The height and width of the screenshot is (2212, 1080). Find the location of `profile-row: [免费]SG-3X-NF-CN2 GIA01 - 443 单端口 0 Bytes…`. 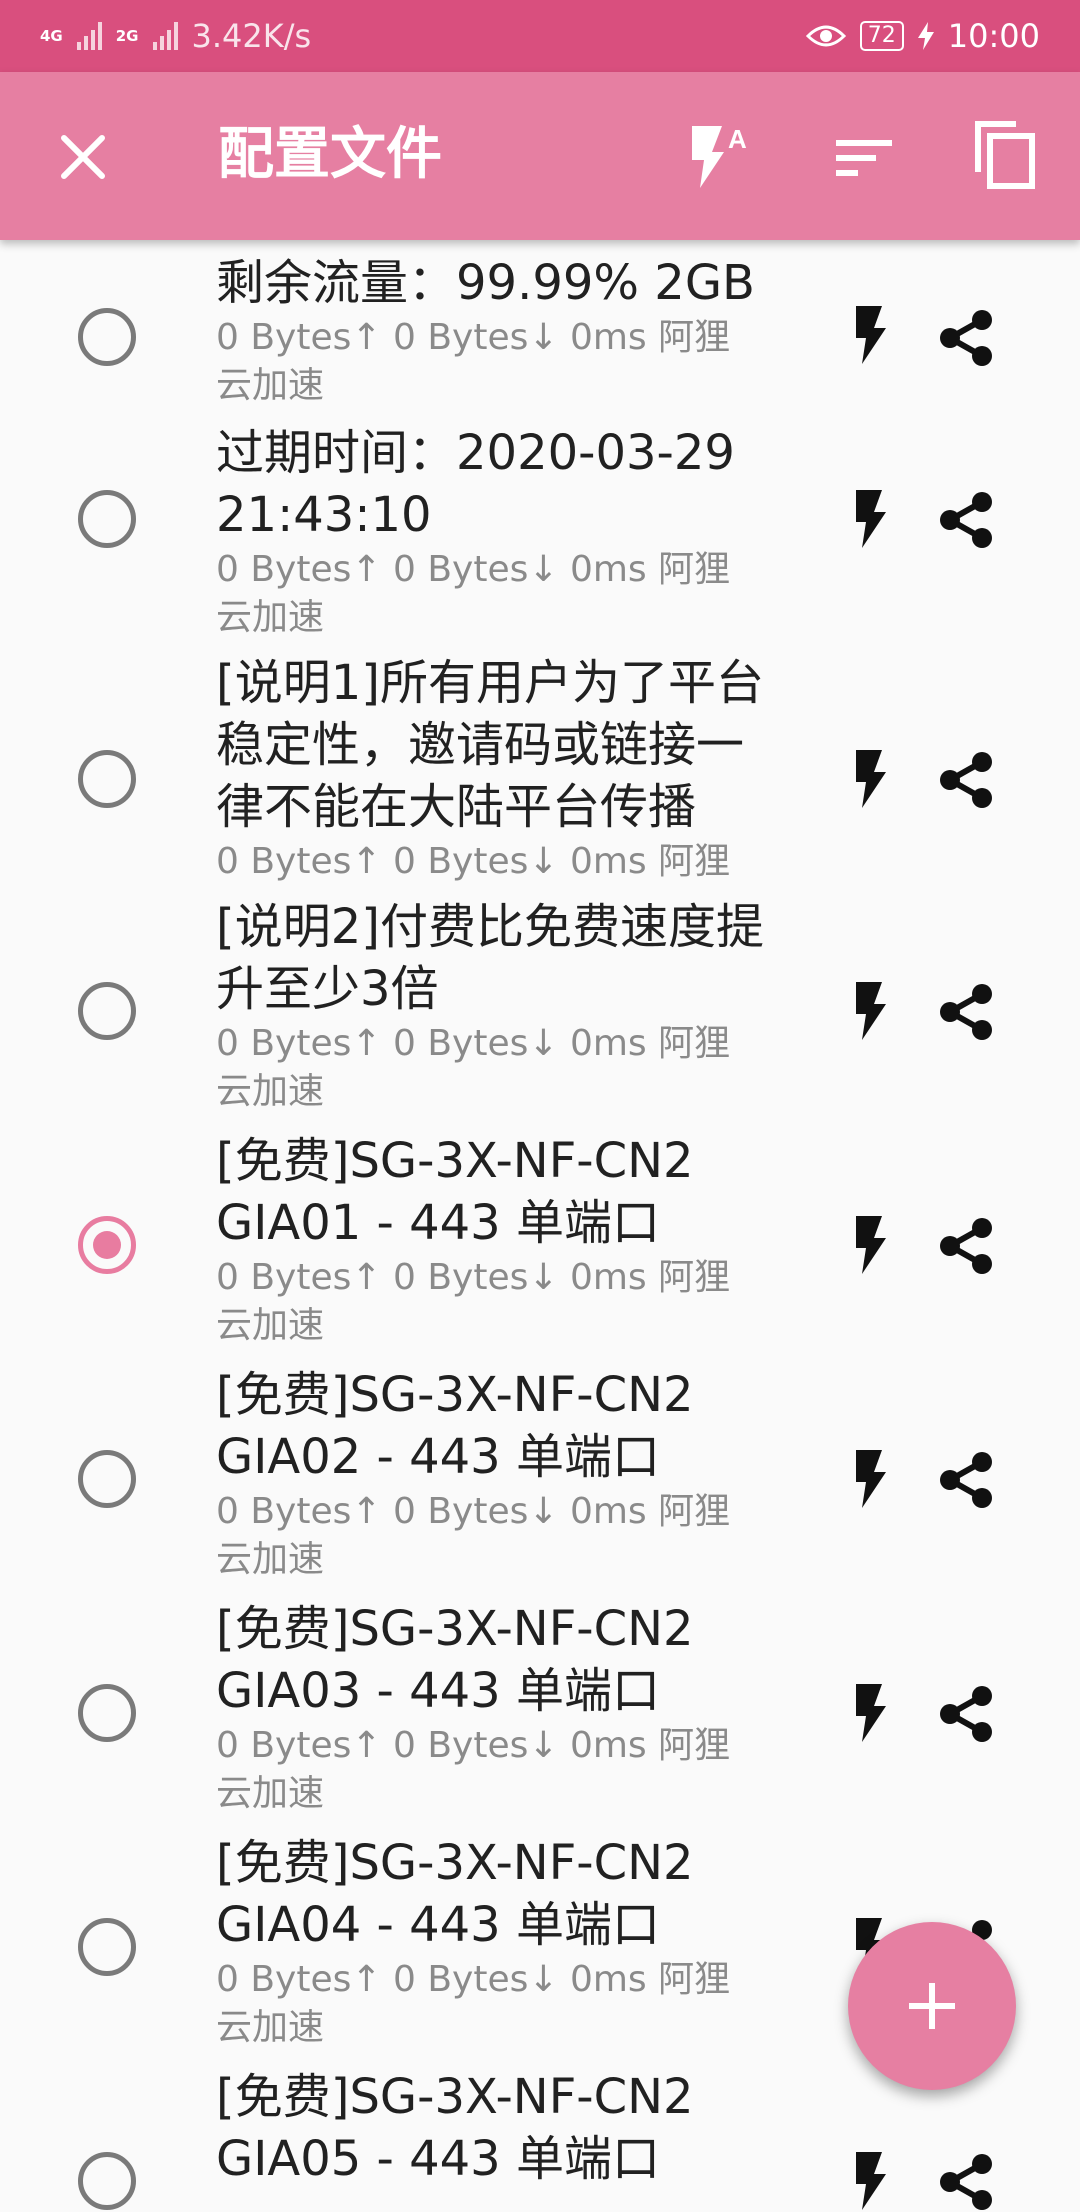

profile-row: [免费]SG-3X-NF-CN2 GIA01 - 443 单端口 0 Bytes… is located at coordinates (540, 1240).